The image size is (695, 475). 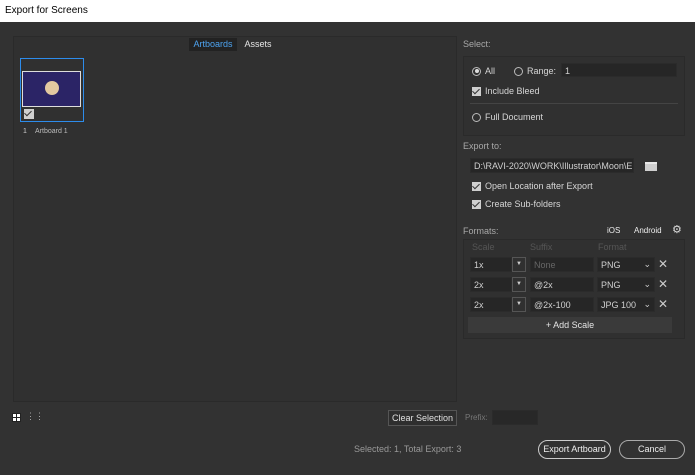 What do you see at coordinates (574, 103) in the screenshot?
I see `divider` at bounding box center [574, 103].